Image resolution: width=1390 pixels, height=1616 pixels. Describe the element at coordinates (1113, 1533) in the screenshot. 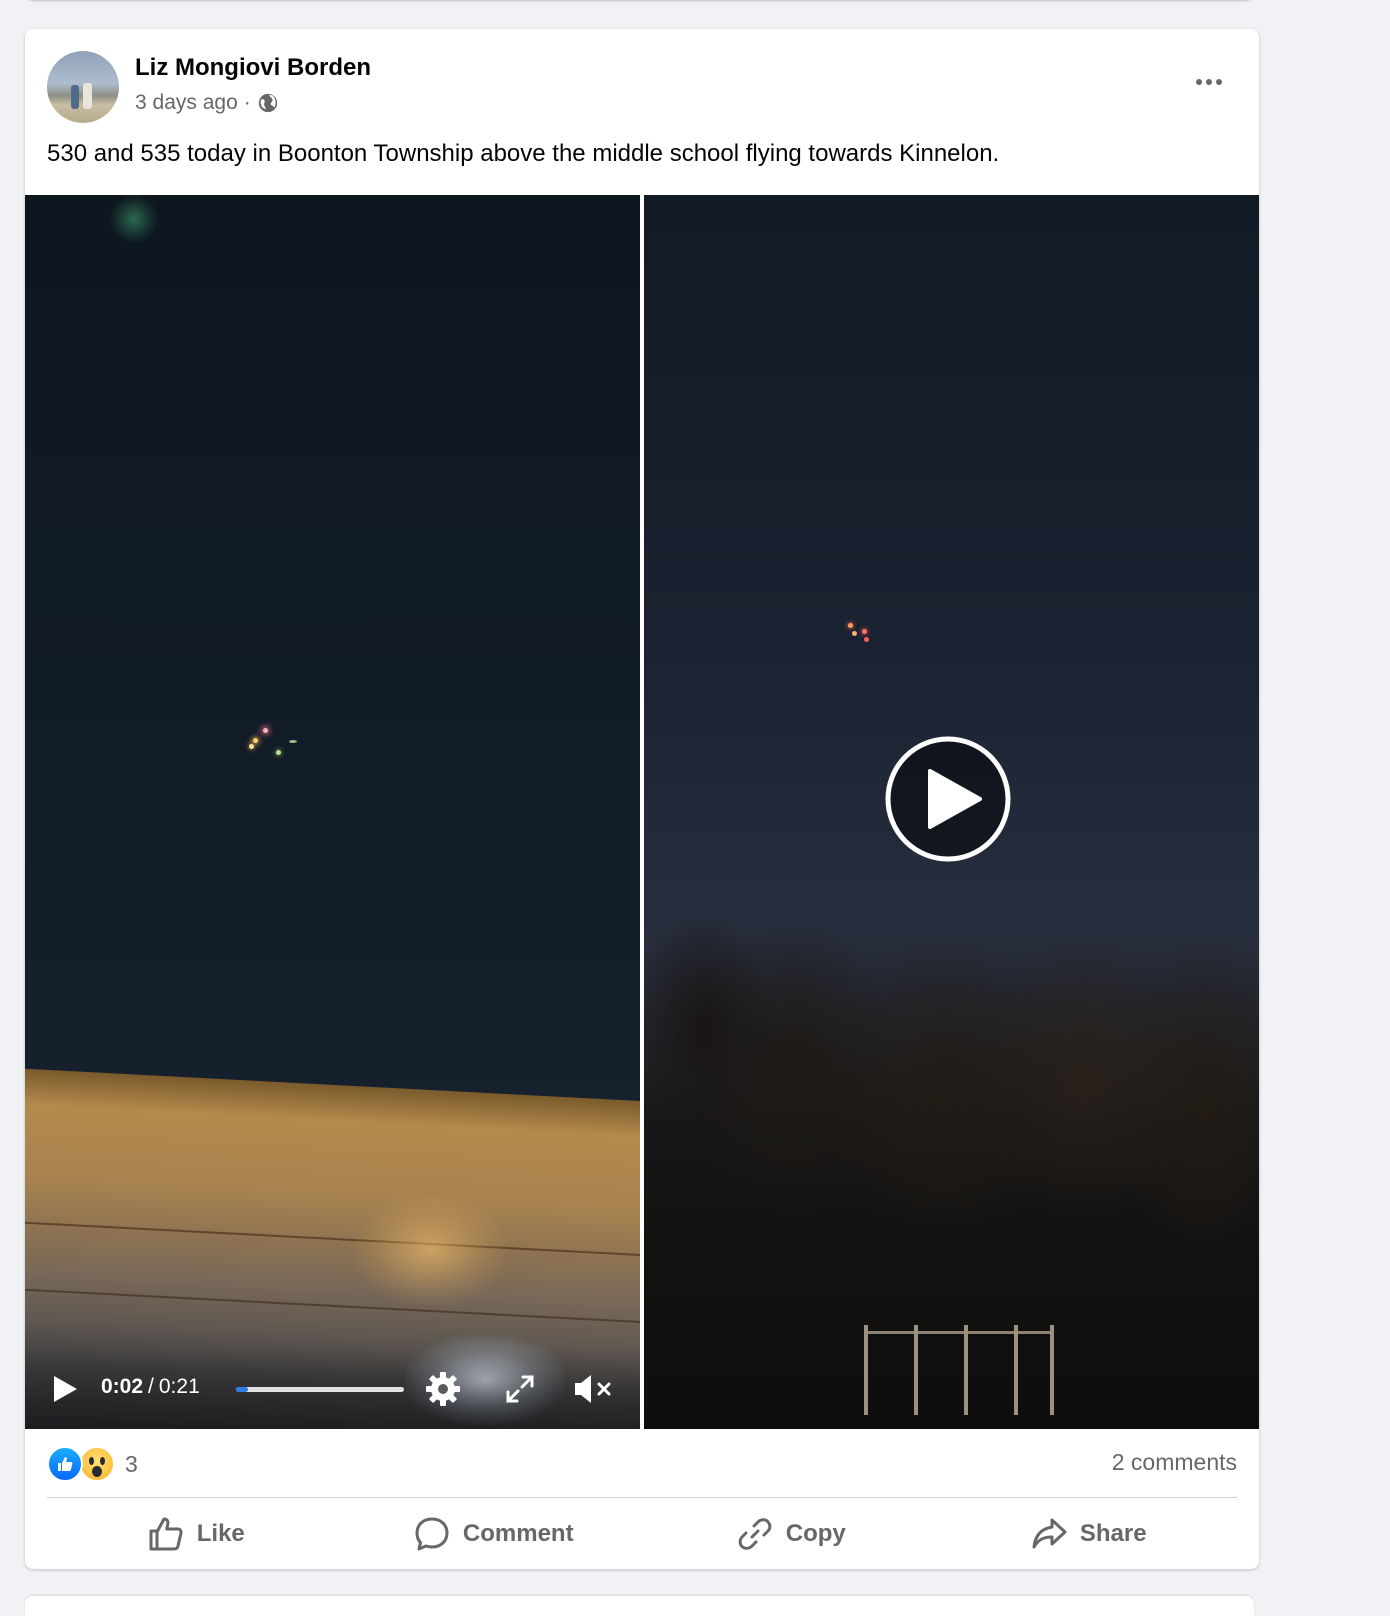

I see `share-label: Share` at that location.